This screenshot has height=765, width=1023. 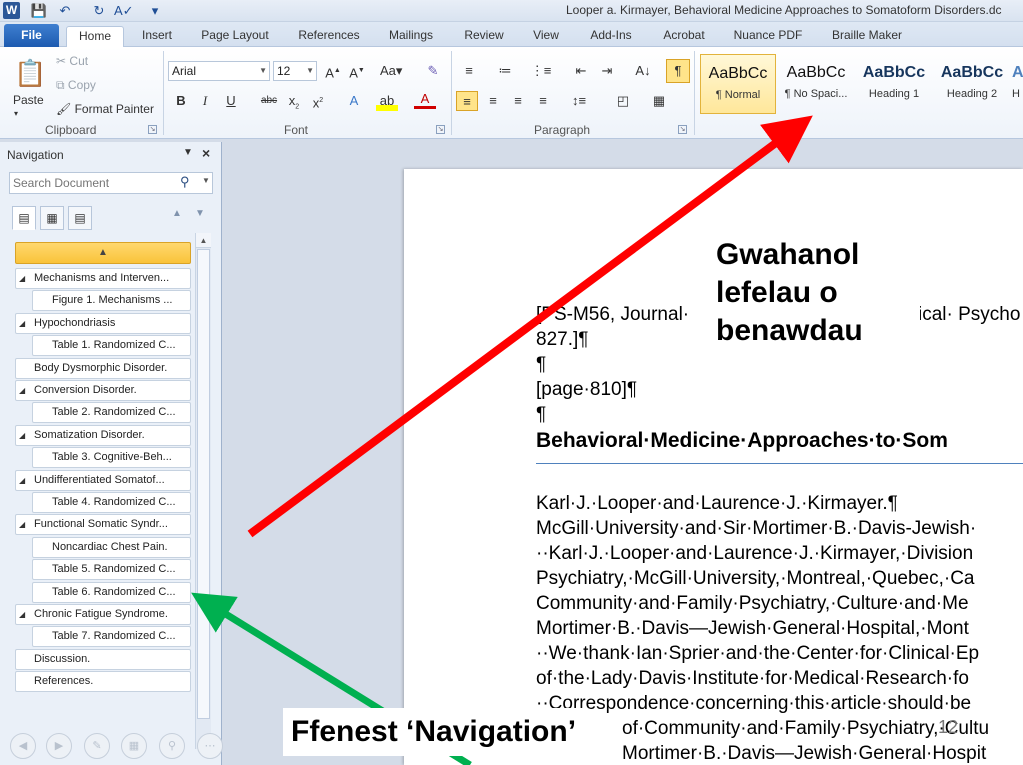 I want to click on increase-indent-icon: ⇥, so click(x=607, y=71).